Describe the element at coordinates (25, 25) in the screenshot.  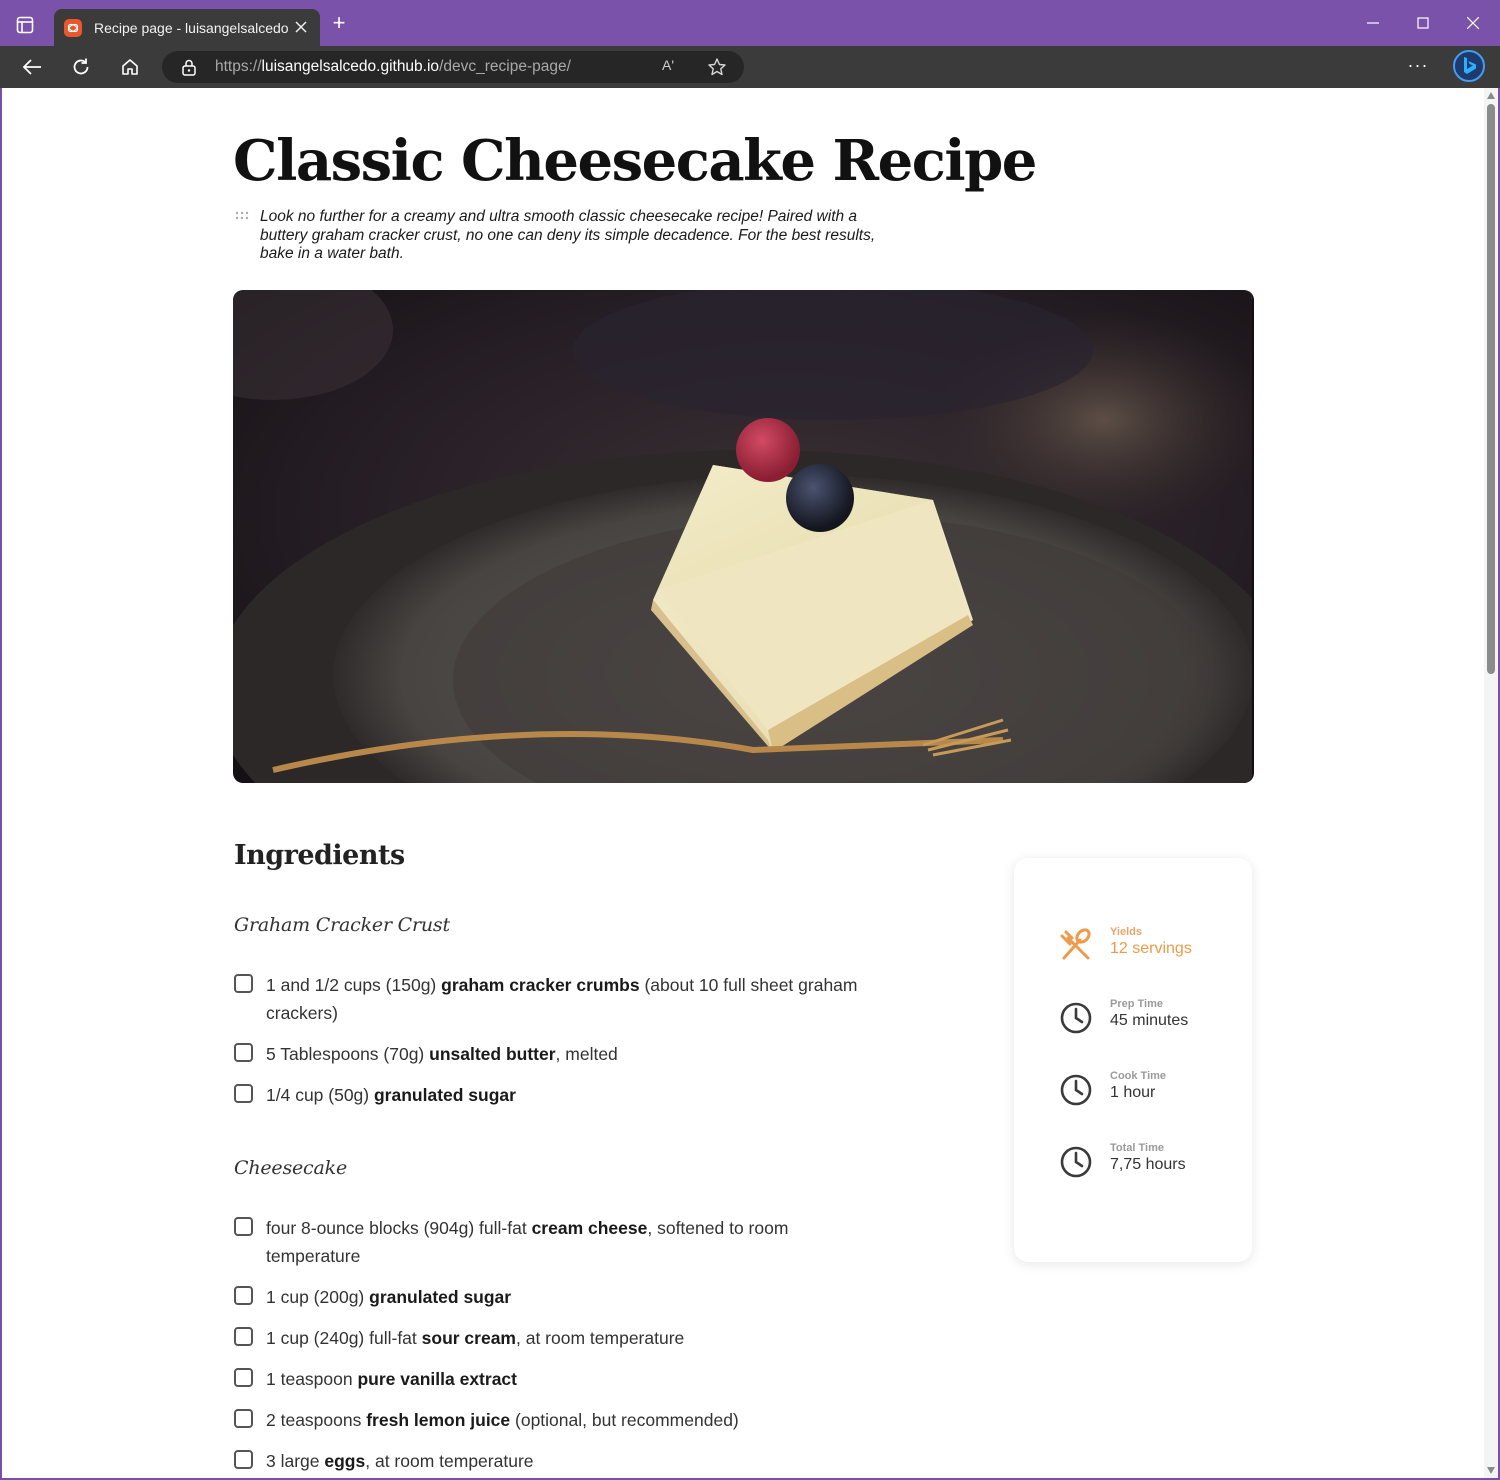
I see `tab-actions-icon` at that location.